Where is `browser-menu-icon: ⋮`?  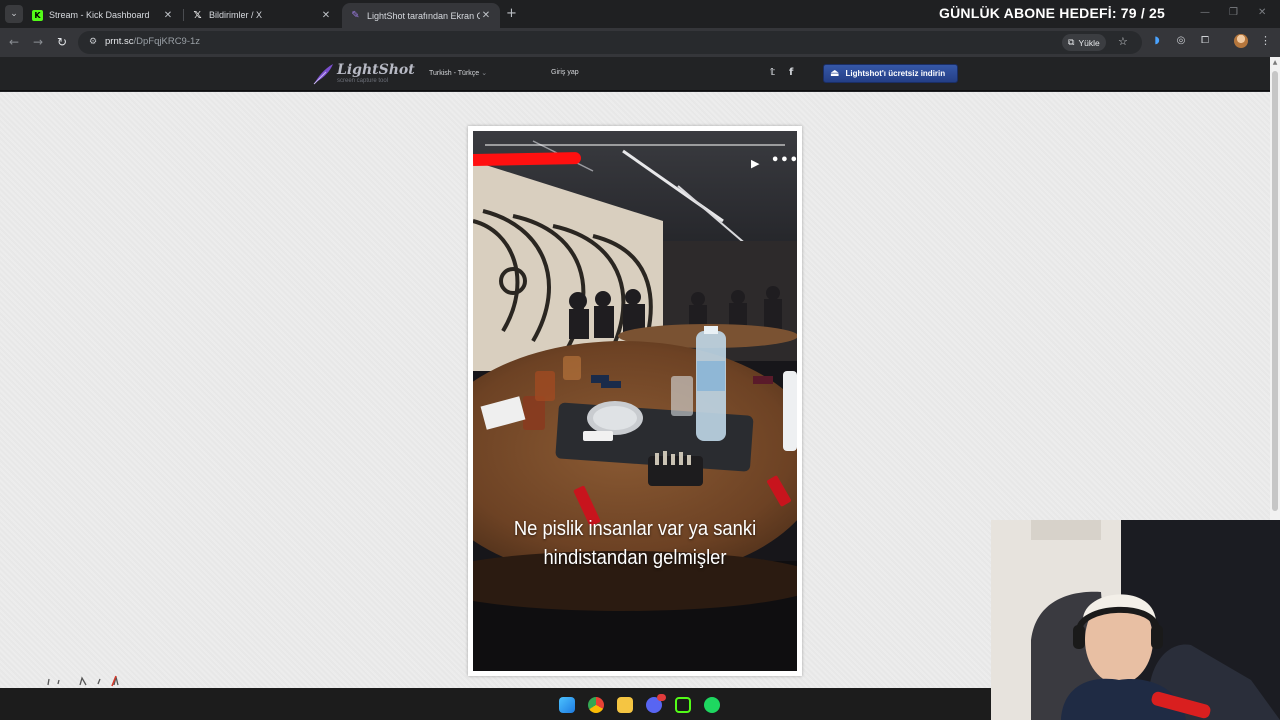
browser-menu-icon: ⋮ is located at coordinates (1265, 40).